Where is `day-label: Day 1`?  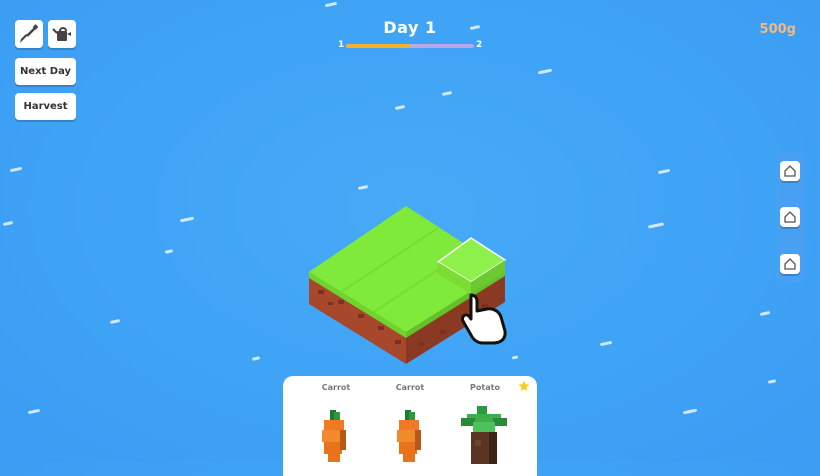
day-label: Day 1 is located at coordinates (410, 27).